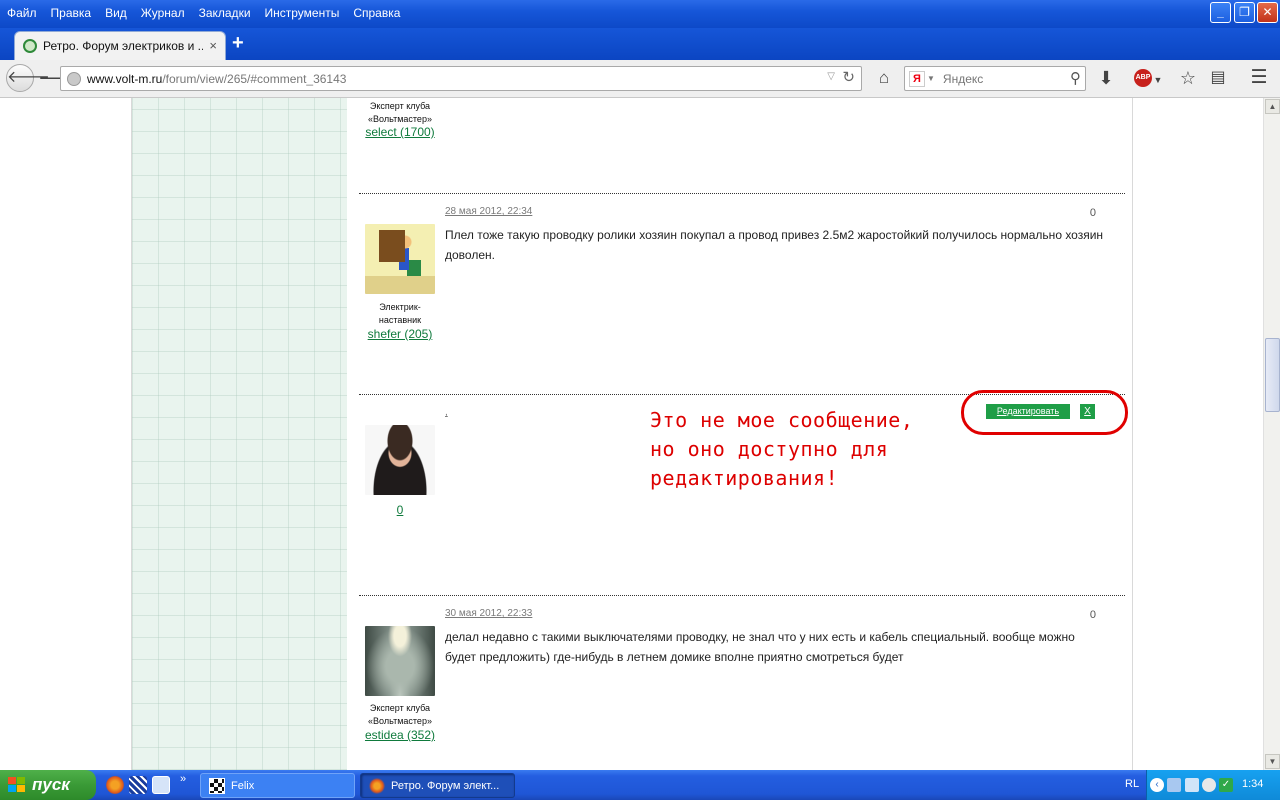 This screenshot has width=1280, height=800. What do you see at coordinates (1272, 761) in the screenshot?
I see `scroll-down-arrow-icon: ▼` at bounding box center [1272, 761].